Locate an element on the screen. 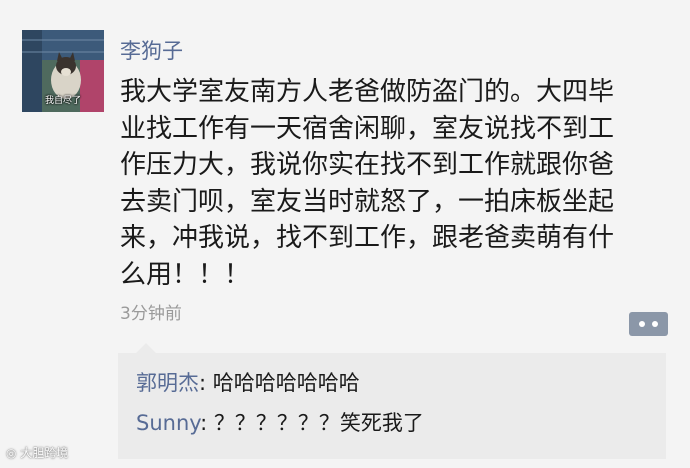  watermark: ◎ 大胆跨境 is located at coordinates (37, 452).